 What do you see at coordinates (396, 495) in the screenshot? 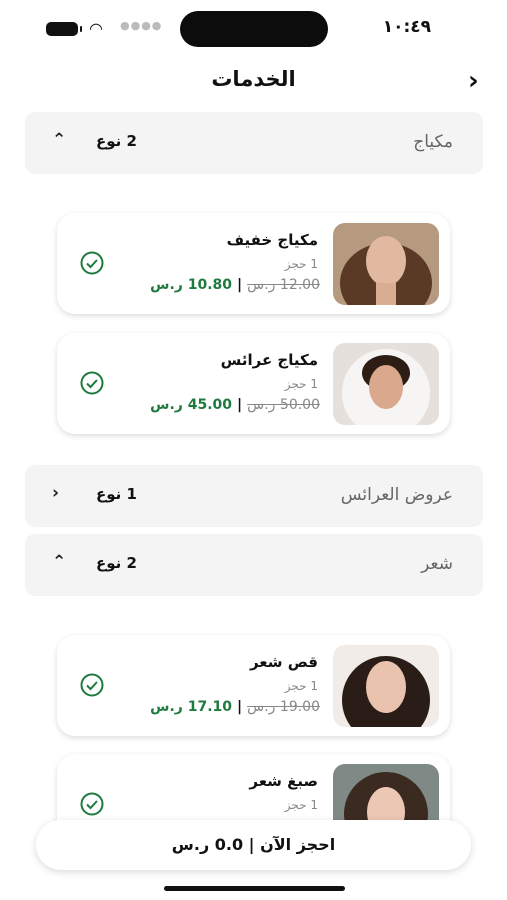
I see `section-name: عروض العرائس` at bounding box center [396, 495].